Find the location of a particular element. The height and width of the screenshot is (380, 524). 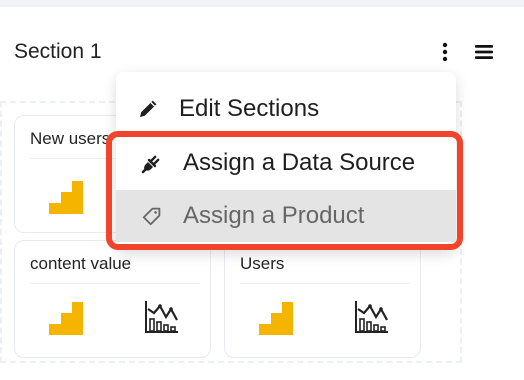

menu-item-edit-sections: Edit Sections is located at coordinates (286, 109).